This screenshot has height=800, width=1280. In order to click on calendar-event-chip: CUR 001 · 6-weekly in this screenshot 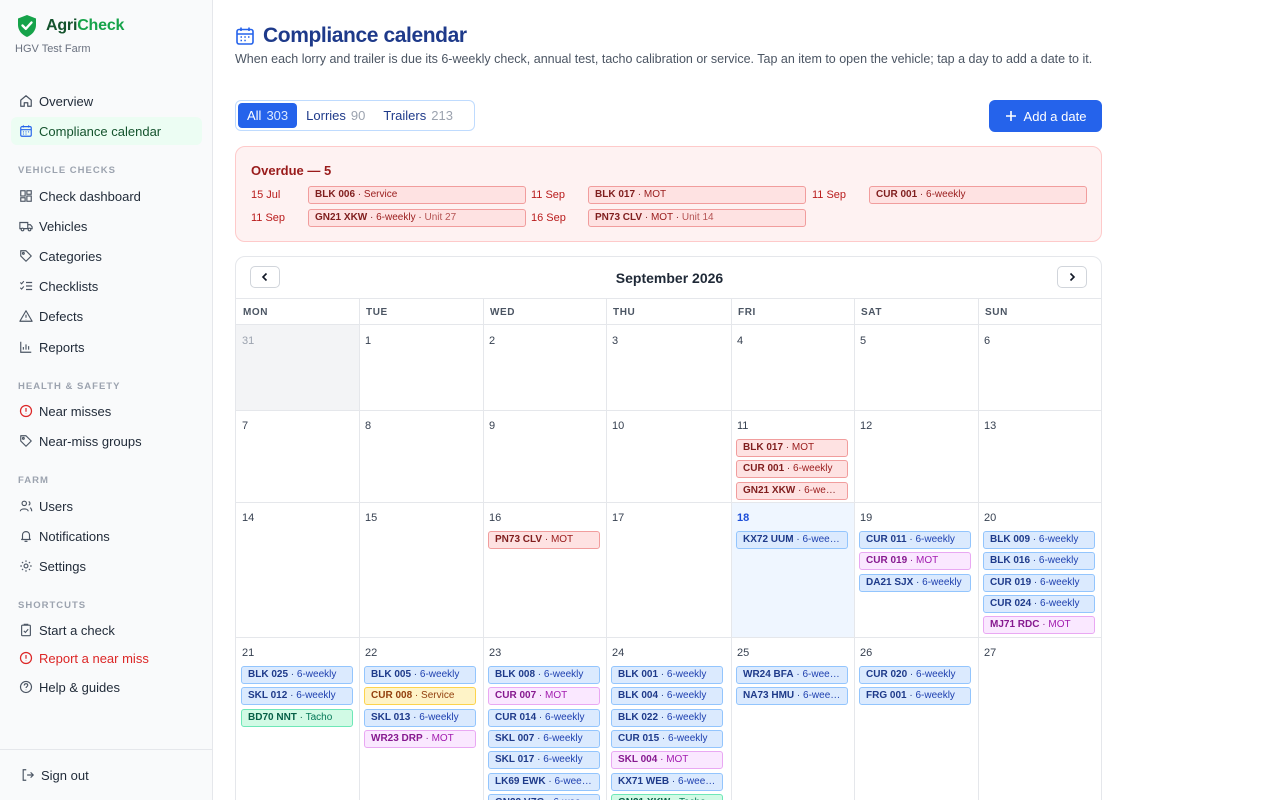, I will do `click(792, 469)`.